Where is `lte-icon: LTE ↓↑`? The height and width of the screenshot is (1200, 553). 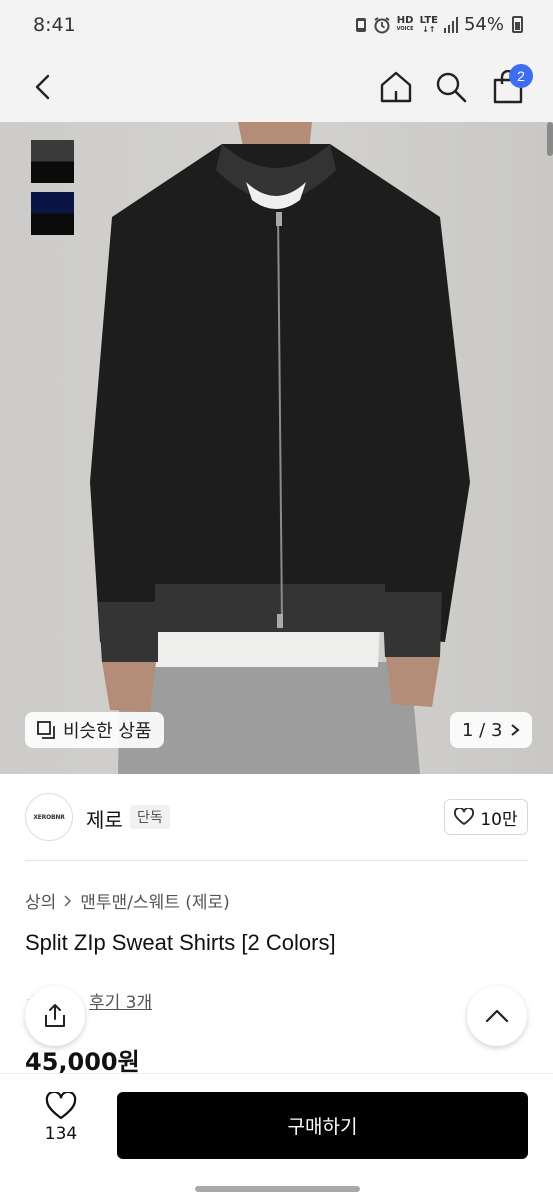 lte-icon: LTE ↓↑ is located at coordinates (428, 24).